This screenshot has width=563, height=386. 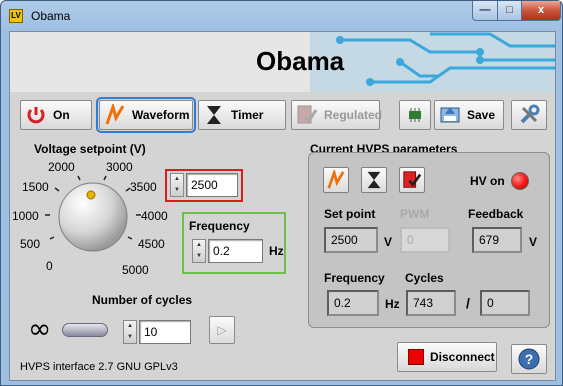 I want to click on feedback-label: Feedback, so click(x=496, y=214).